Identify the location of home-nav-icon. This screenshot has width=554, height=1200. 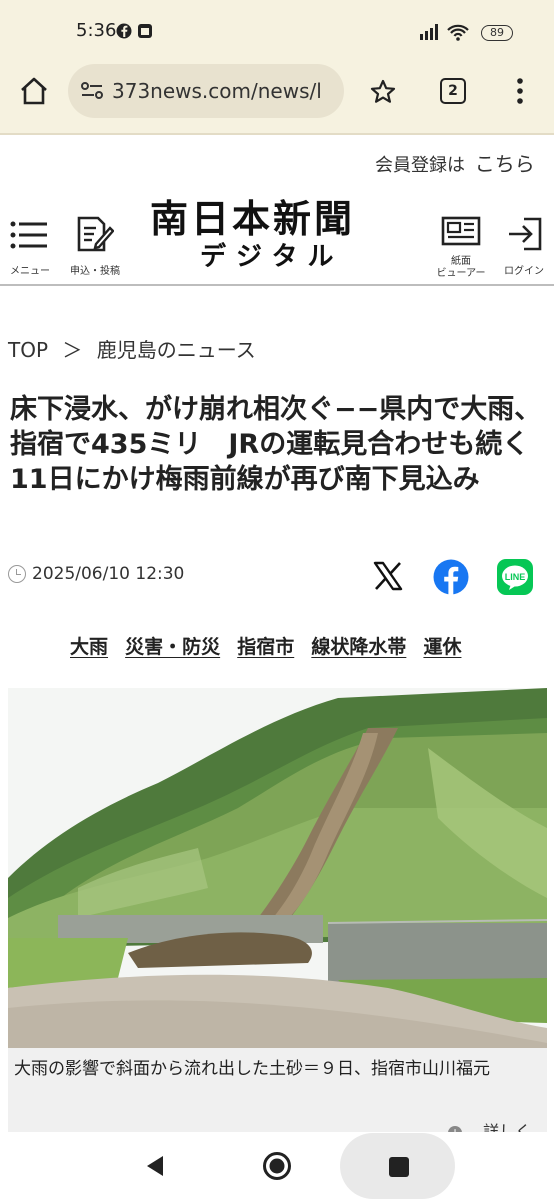
(277, 1166).